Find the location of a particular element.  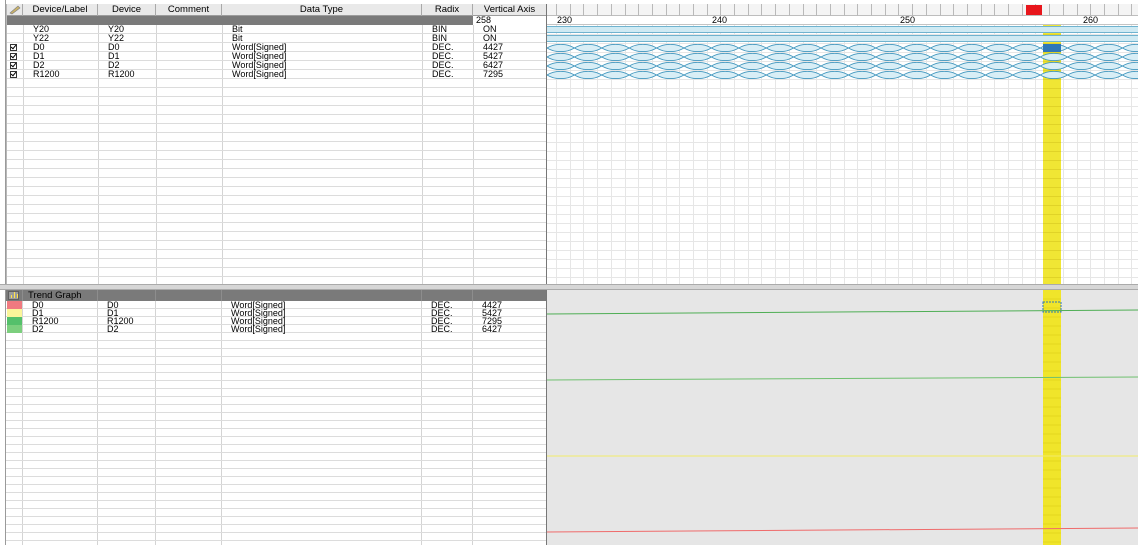

device-row: R1200 R1200 Word[Signed] DEC. 7295 is located at coordinates (277, 74).